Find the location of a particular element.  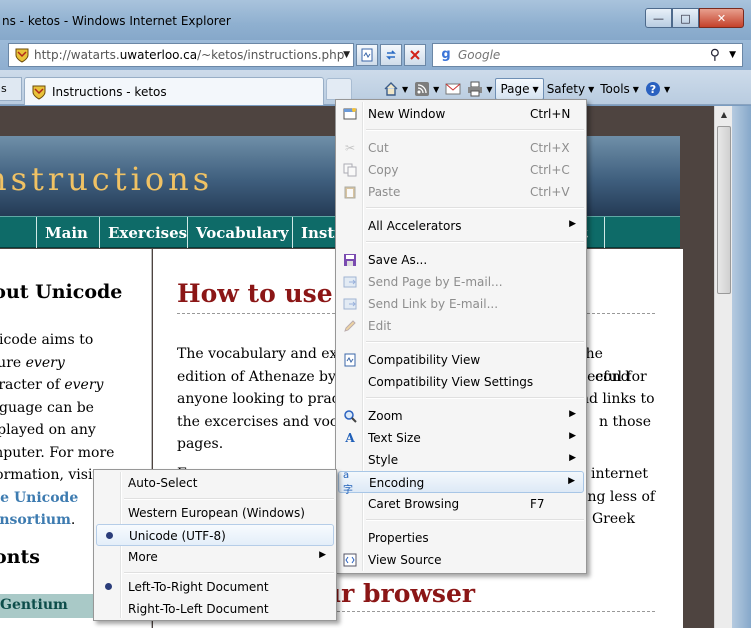

feeds-button: ▼ is located at coordinates (426, 89).